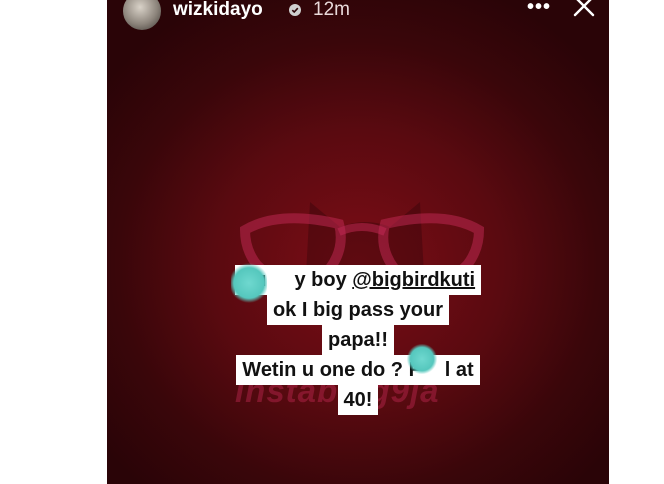  I want to click on caption-line-3: papa!!, so click(358, 340).